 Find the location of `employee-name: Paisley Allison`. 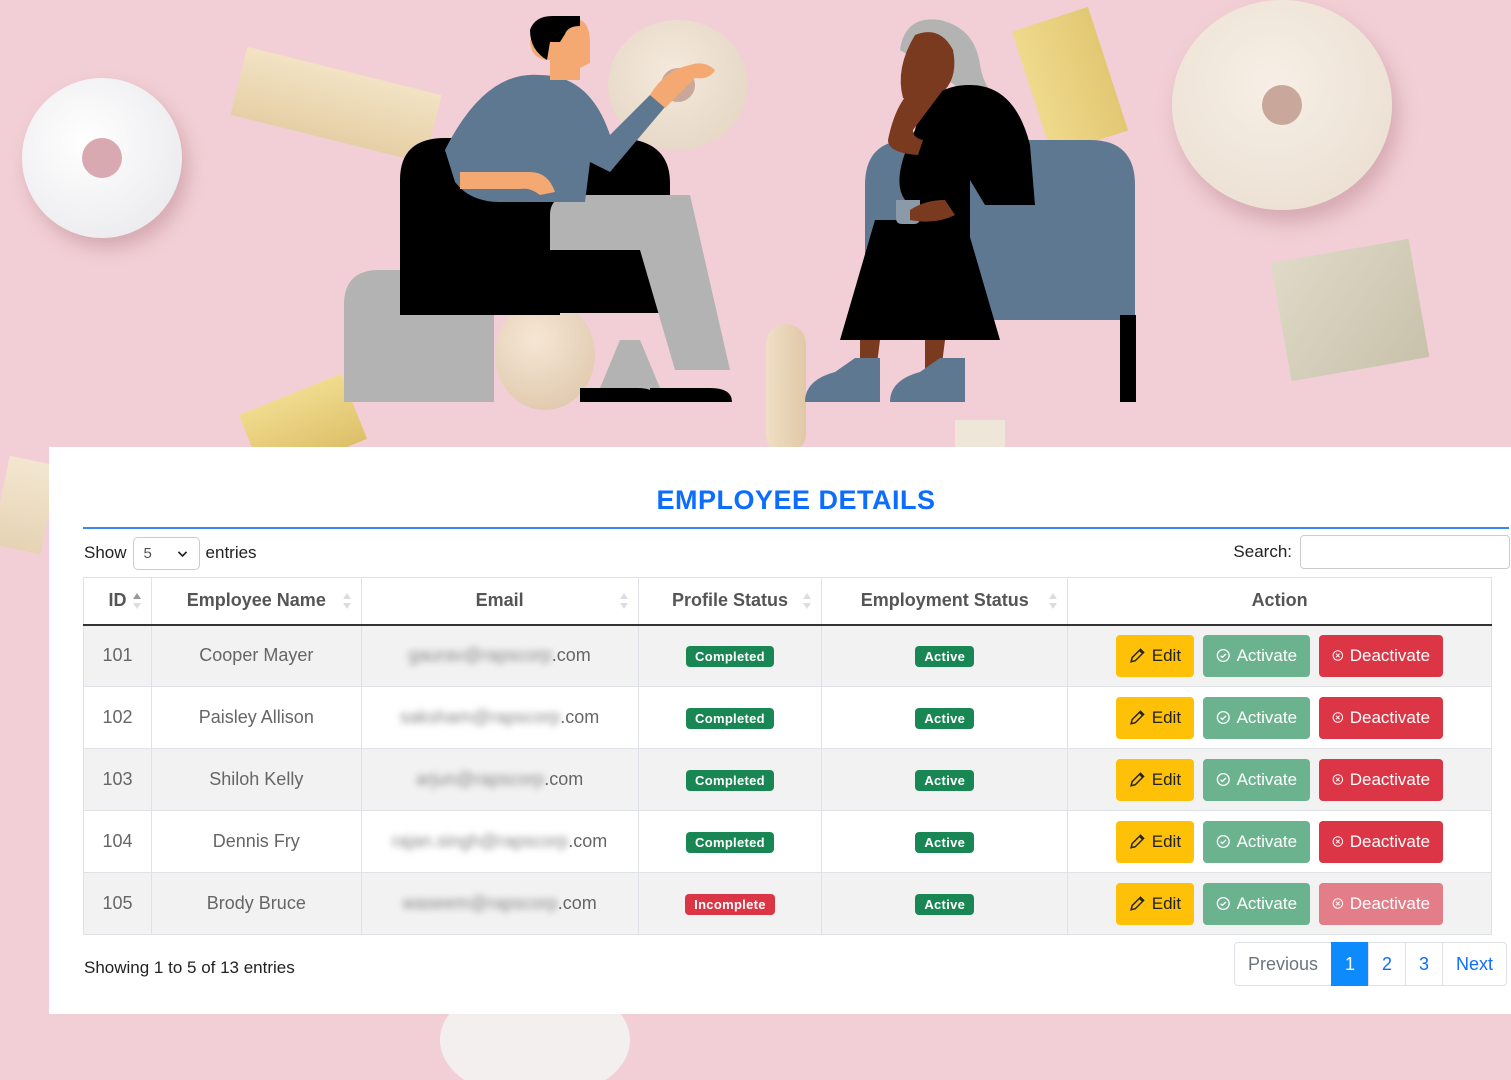

employee-name: Paisley Allison is located at coordinates (256, 717).